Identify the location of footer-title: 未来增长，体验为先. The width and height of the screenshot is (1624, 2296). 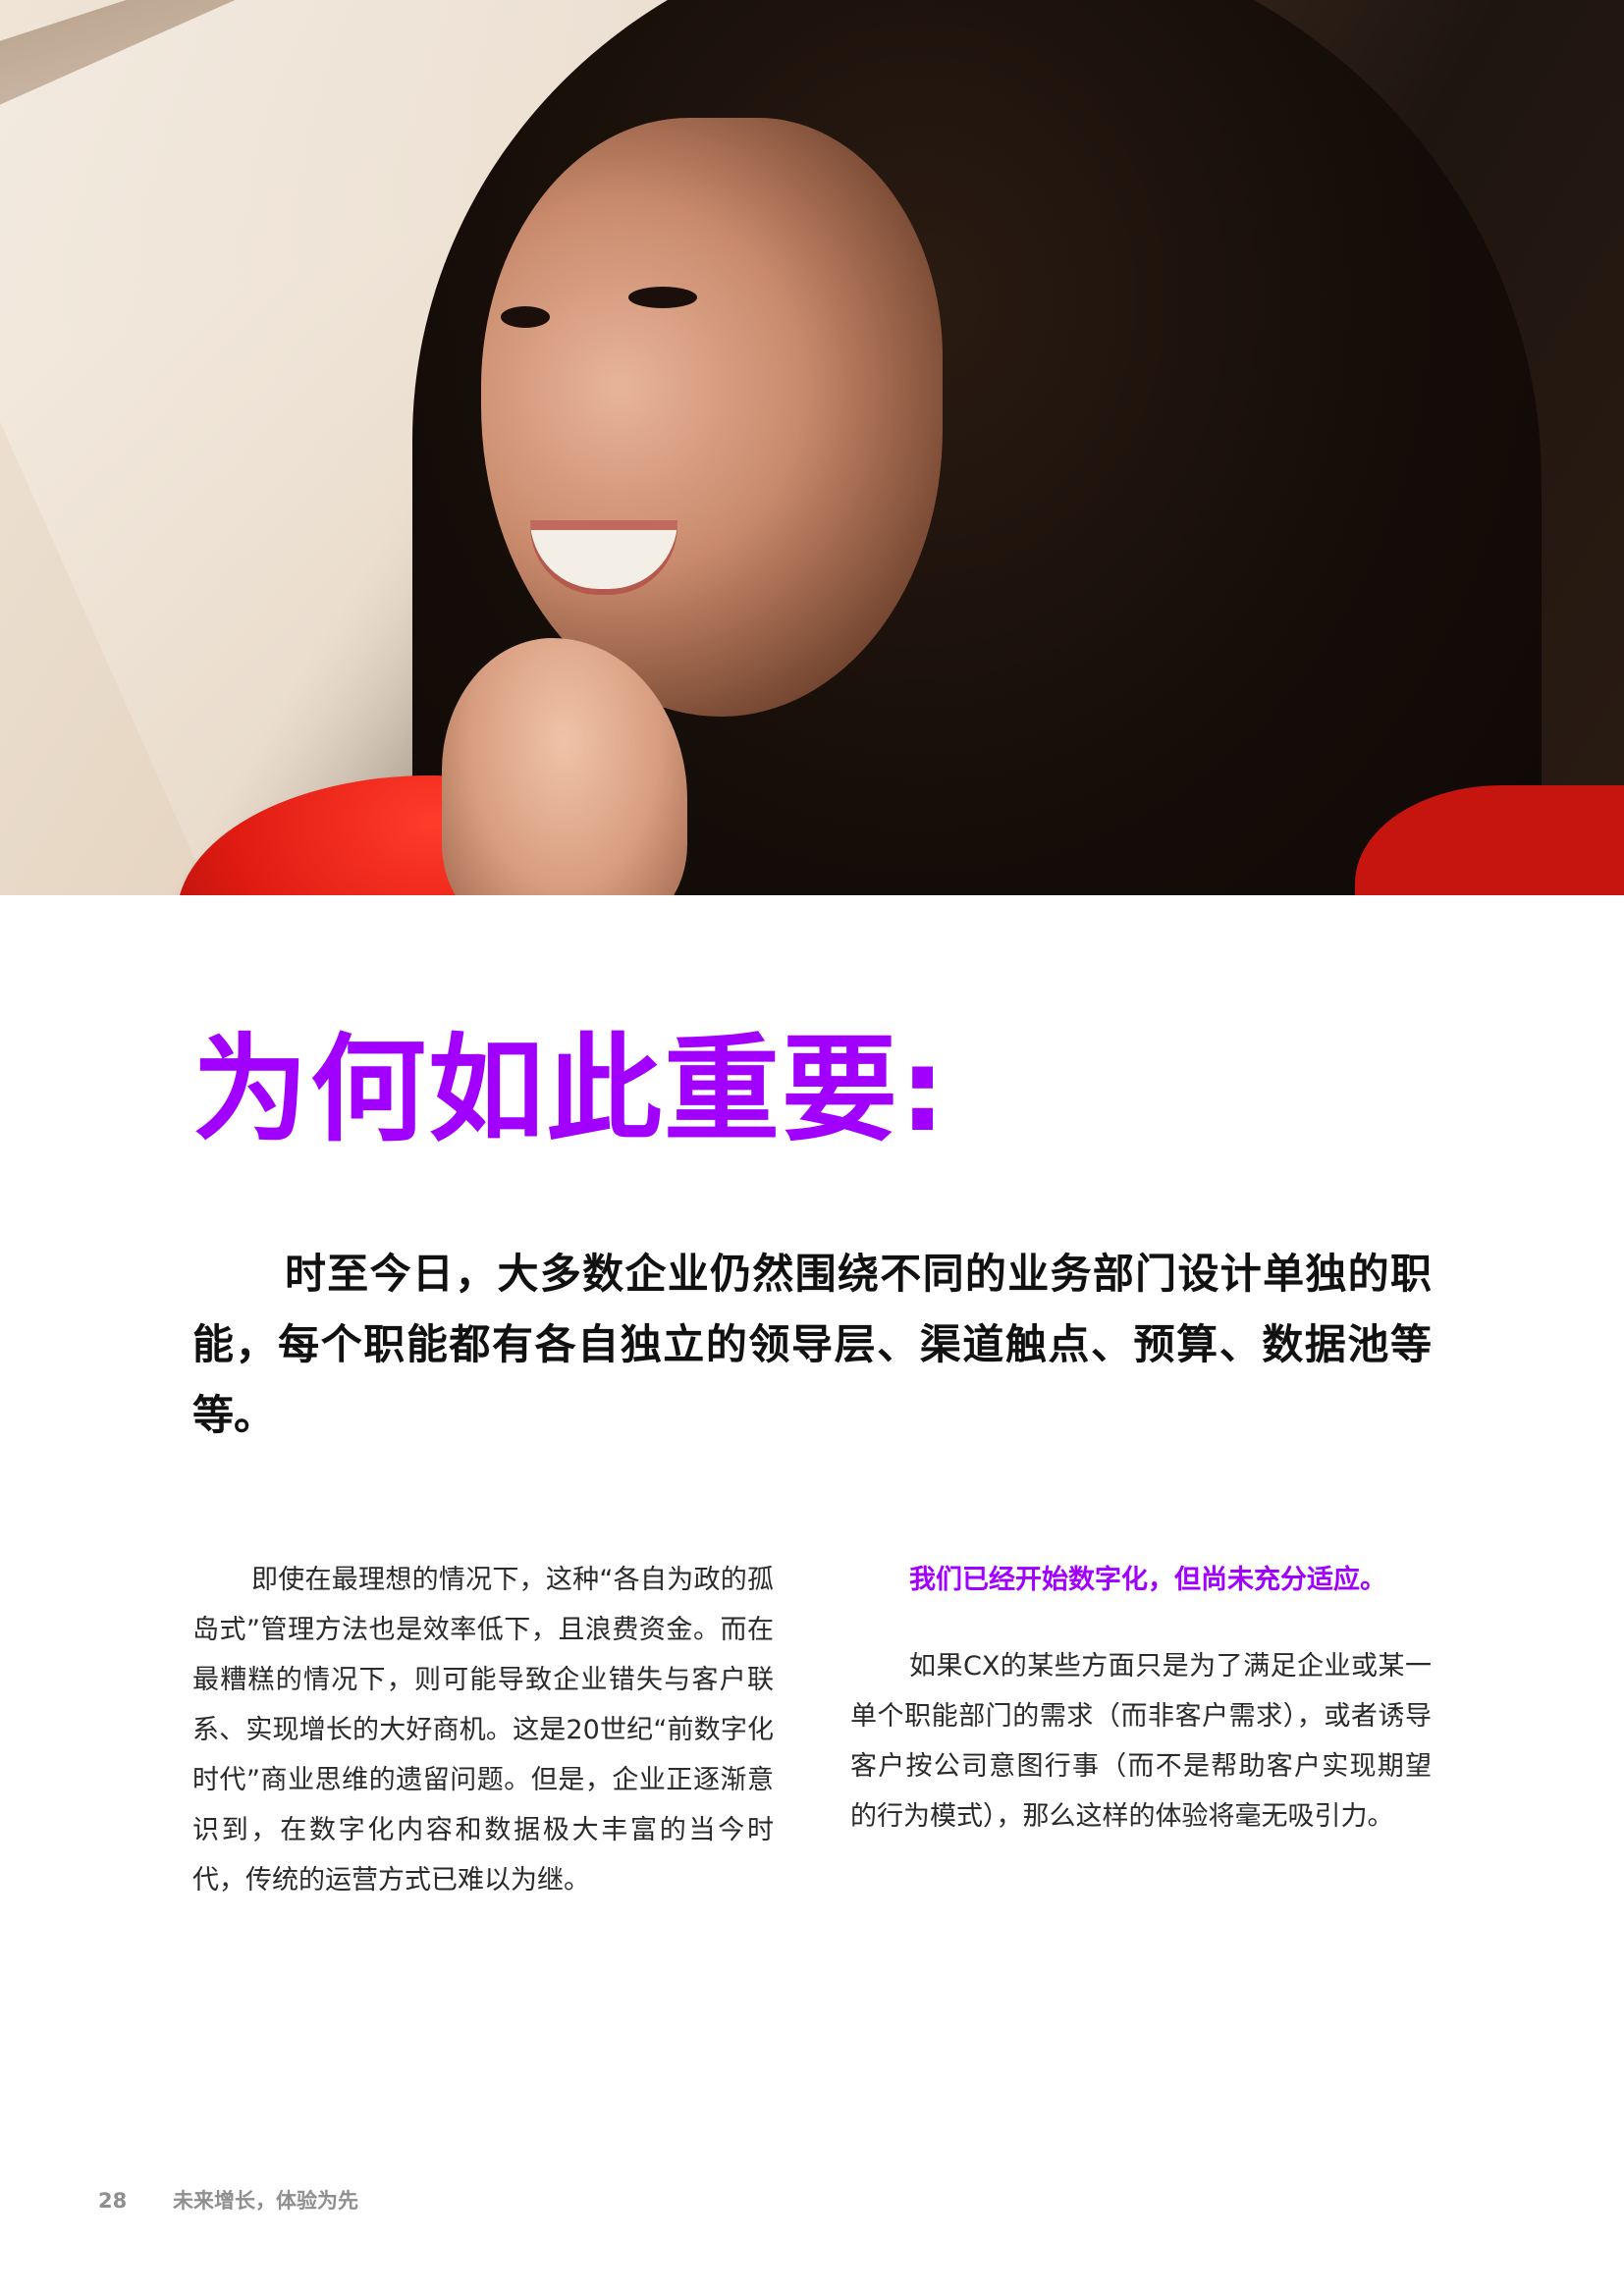
(265, 2201).